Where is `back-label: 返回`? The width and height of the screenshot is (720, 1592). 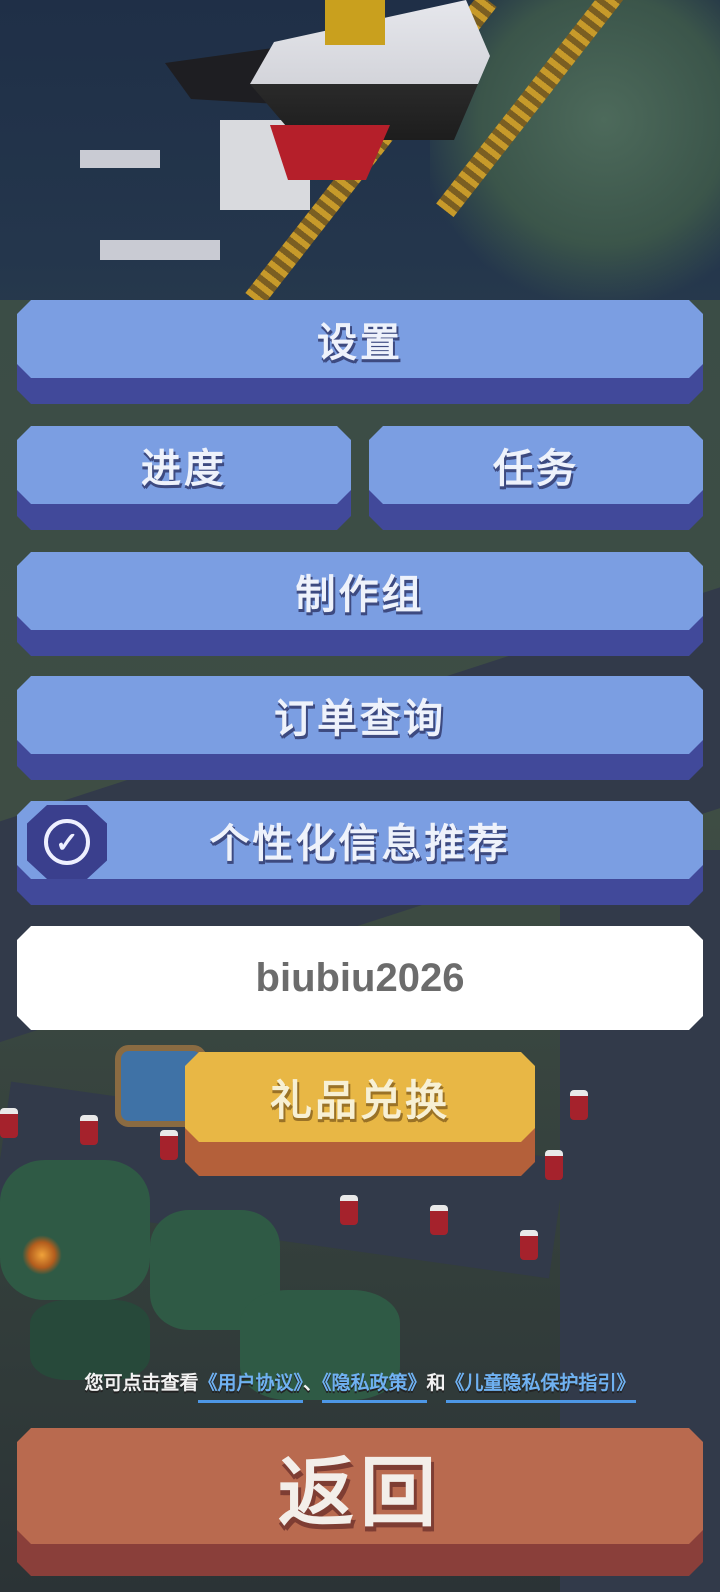
back-label: 返回 is located at coordinates (360, 1492).